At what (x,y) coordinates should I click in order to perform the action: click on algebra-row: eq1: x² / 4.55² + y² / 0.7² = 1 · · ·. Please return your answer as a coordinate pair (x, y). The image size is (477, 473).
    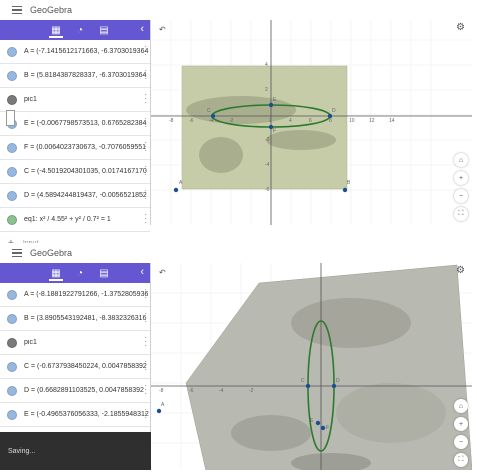
    Looking at the image, I should click on (75, 220).